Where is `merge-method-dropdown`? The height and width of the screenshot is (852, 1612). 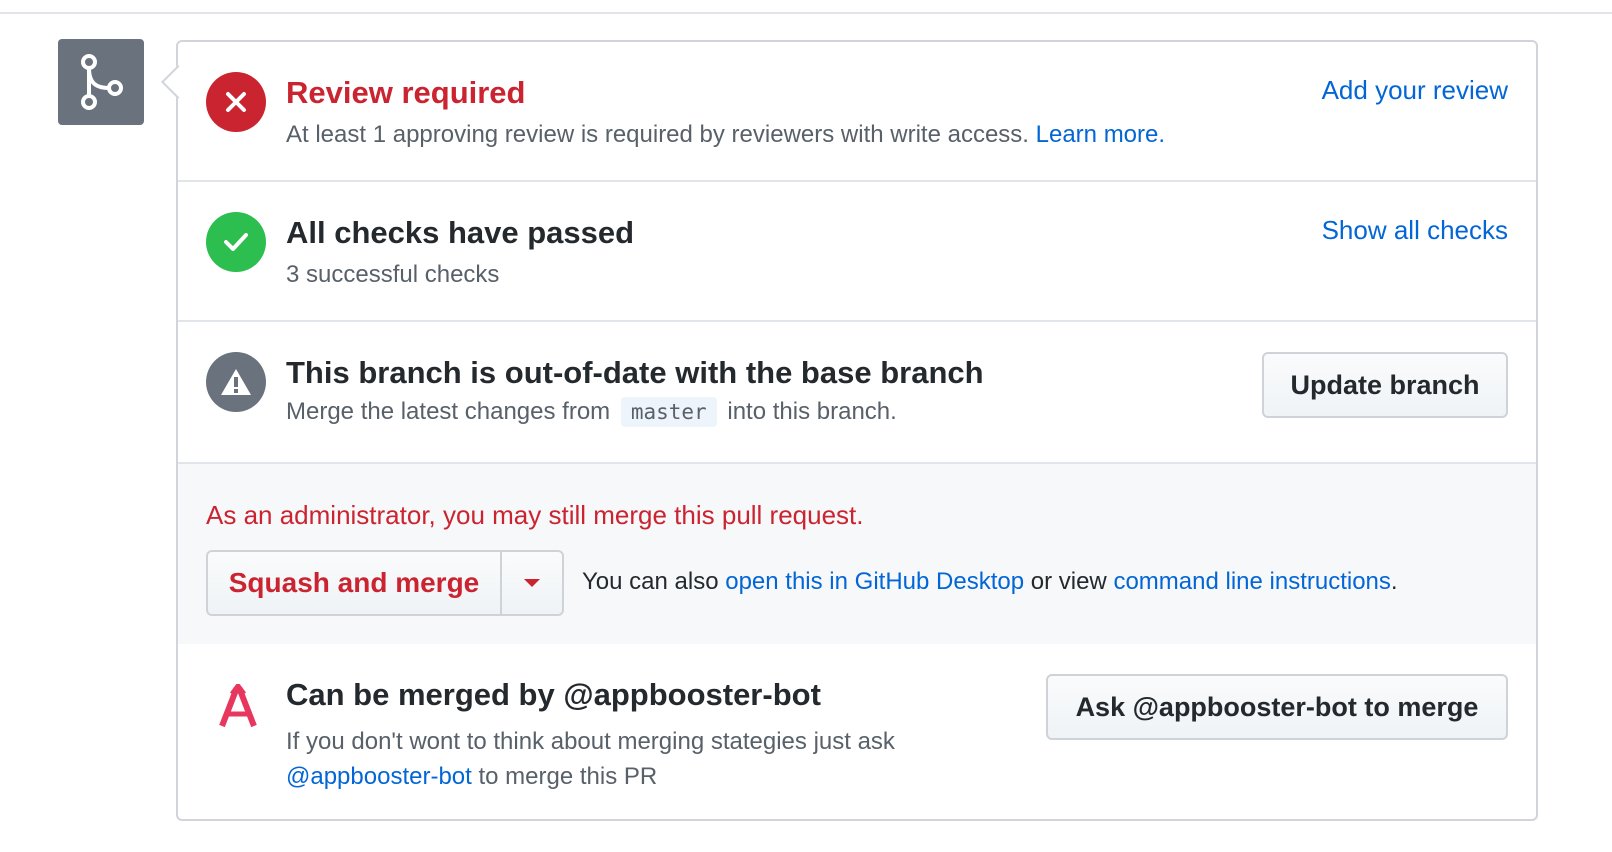 merge-method-dropdown is located at coordinates (532, 583).